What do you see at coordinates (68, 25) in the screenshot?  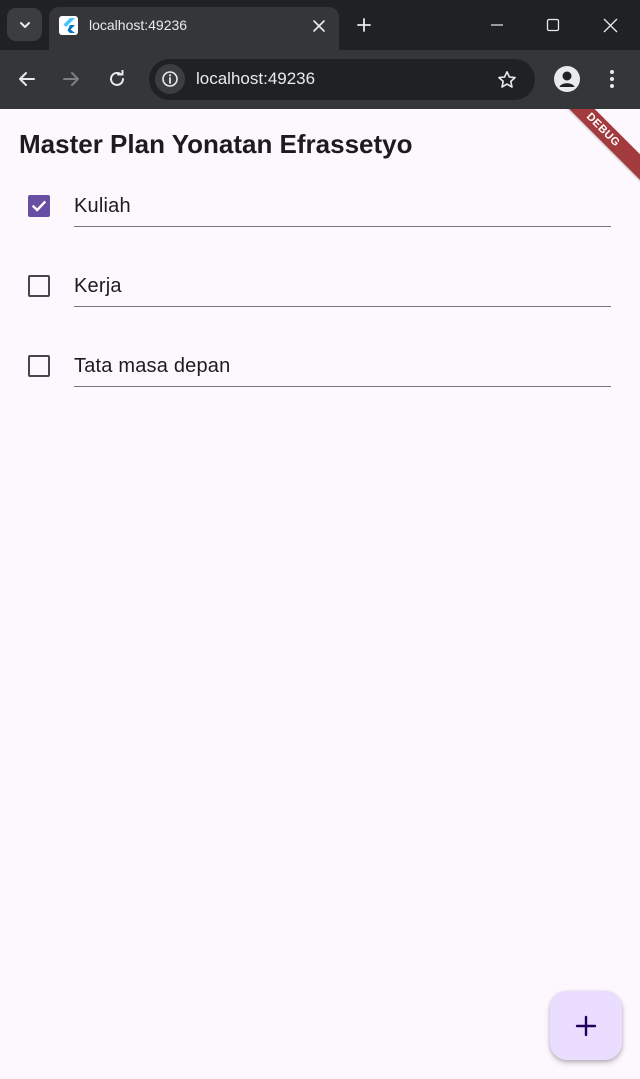 I see `flutter-favicon-icon` at bounding box center [68, 25].